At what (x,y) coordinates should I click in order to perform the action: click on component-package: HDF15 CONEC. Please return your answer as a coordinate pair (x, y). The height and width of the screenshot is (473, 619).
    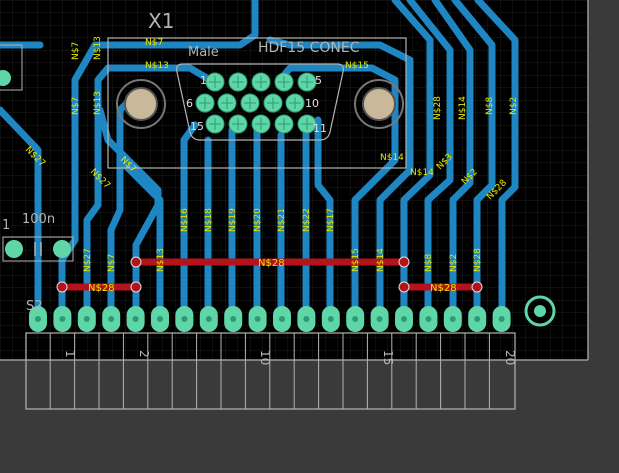
    Looking at the image, I should click on (309, 48).